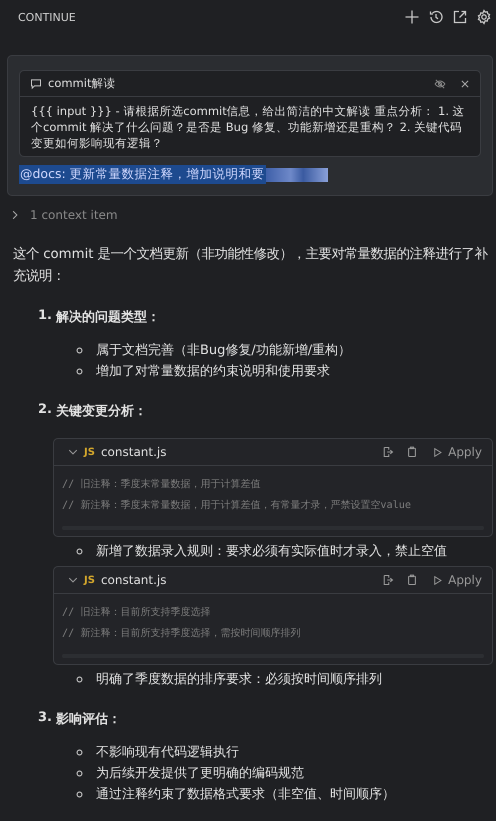  What do you see at coordinates (182, 633) in the screenshot?
I see `code-line: // 新注释：目前所支持季度选择，需按时间顺序排列` at bounding box center [182, 633].